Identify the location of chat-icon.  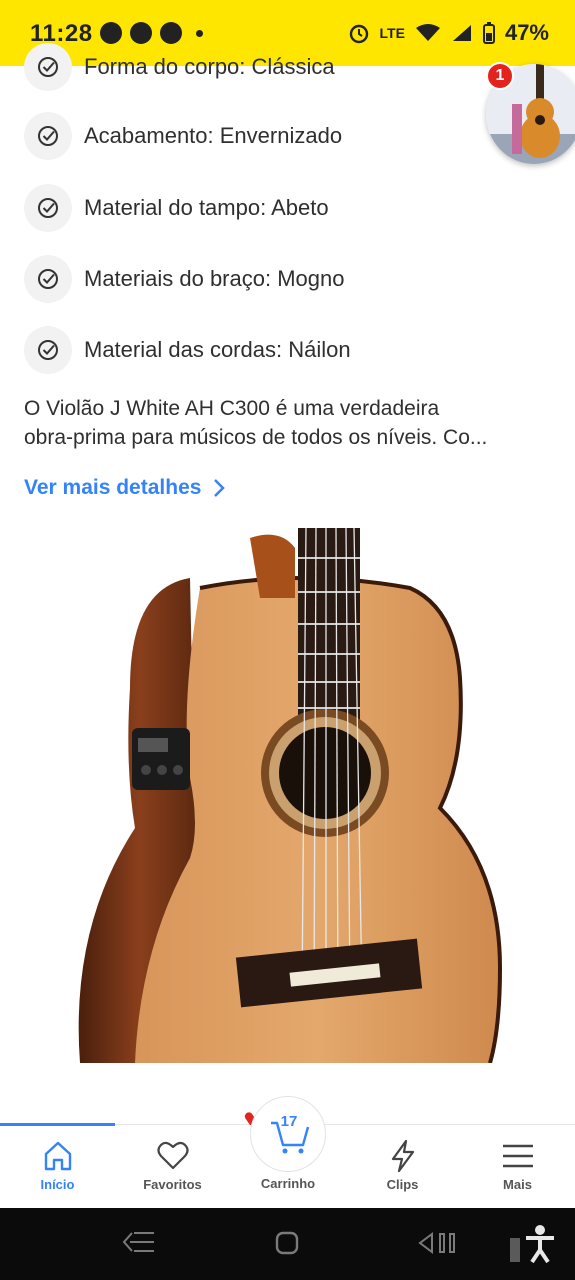
(171, 33).